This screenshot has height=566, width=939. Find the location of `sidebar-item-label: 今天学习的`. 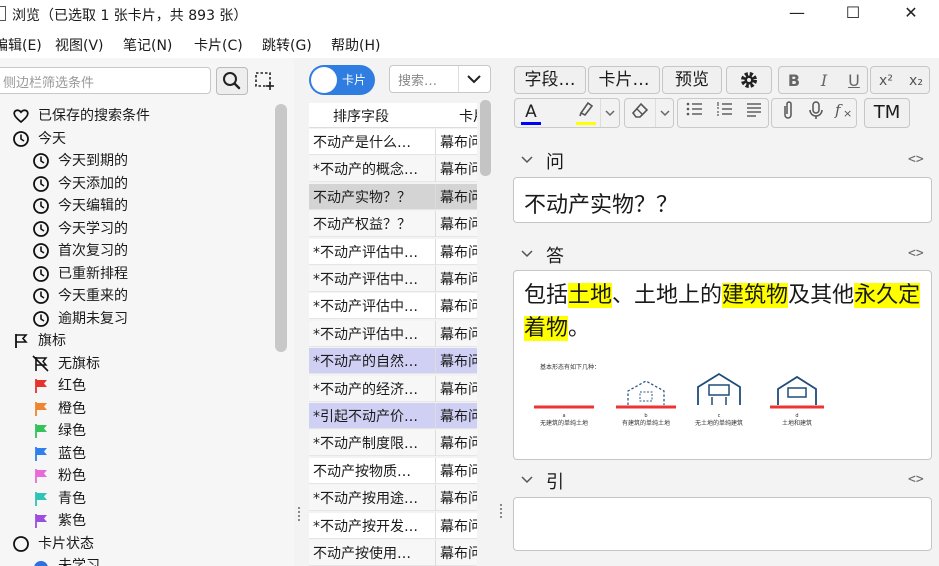

sidebar-item-label: 今天学习的 is located at coordinates (93, 229).